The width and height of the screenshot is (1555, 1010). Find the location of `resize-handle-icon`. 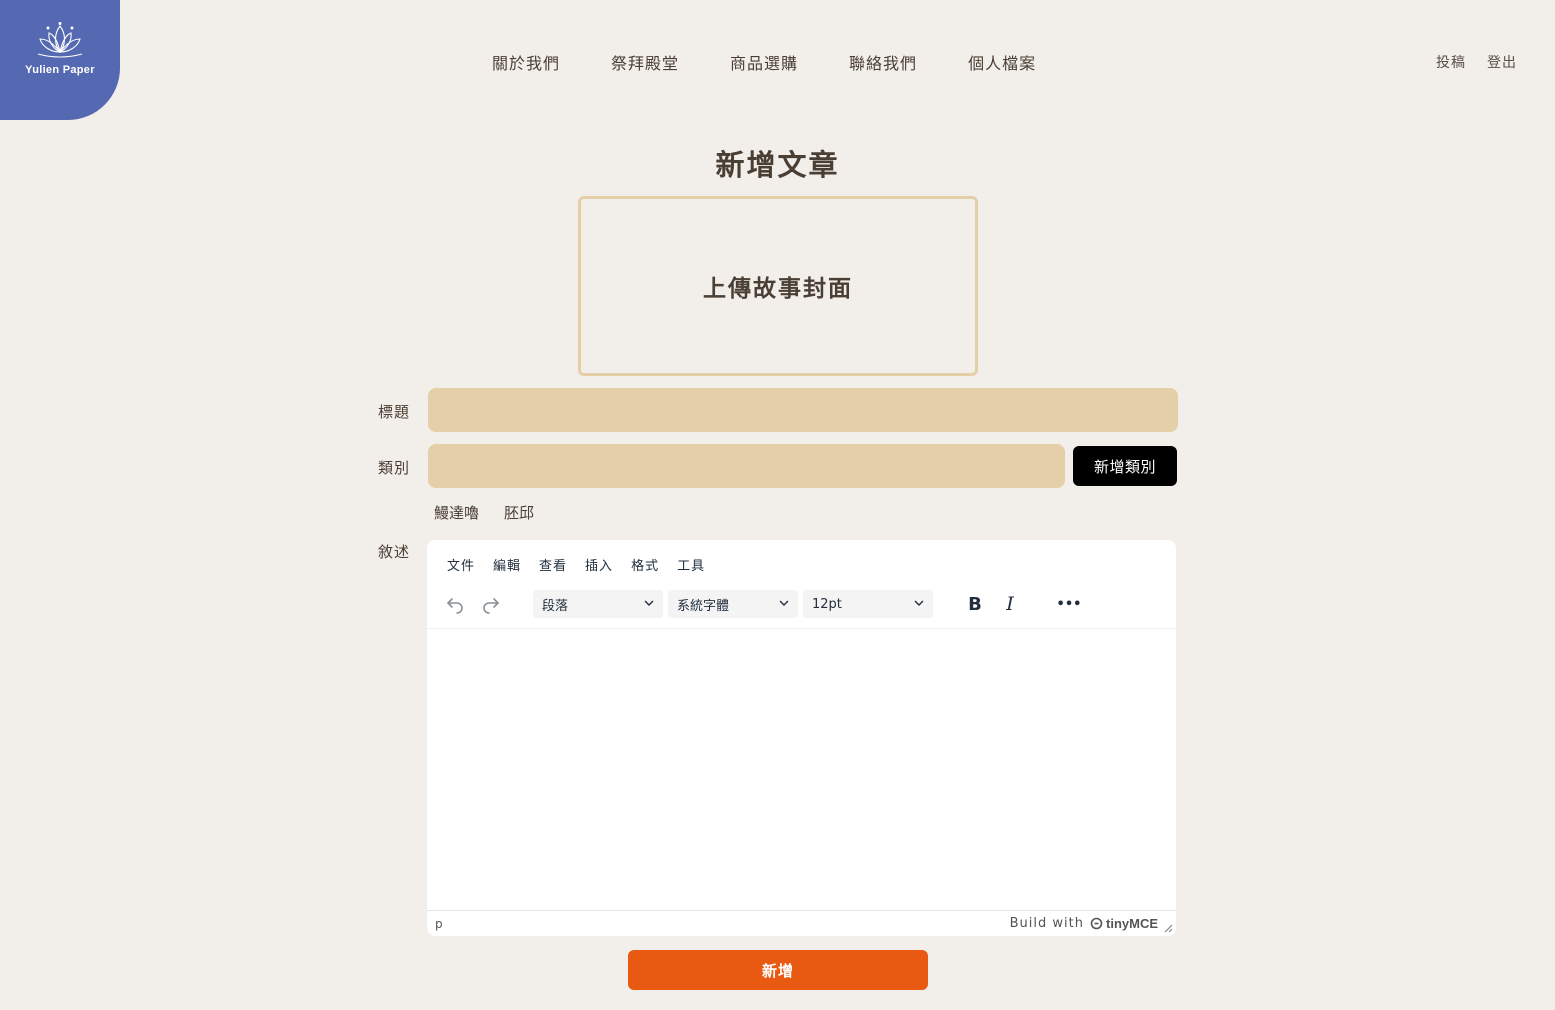

resize-handle-icon is located at coordinates (1168, 928).